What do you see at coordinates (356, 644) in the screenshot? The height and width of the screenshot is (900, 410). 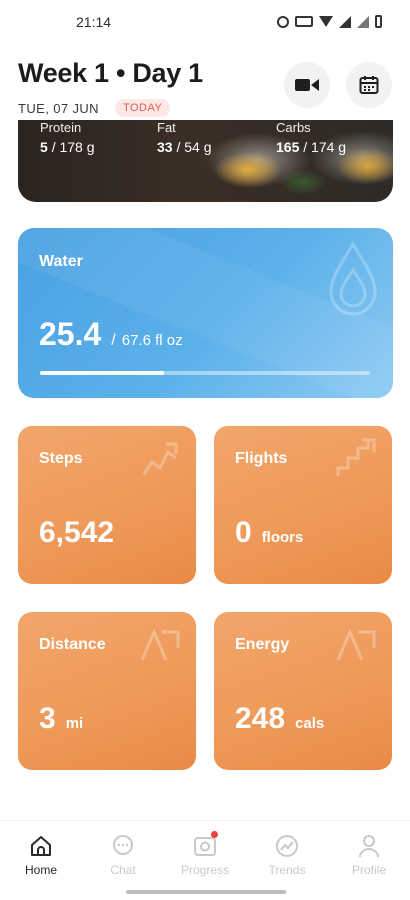 I see `energy-icon` at bounding box center [356, 644].